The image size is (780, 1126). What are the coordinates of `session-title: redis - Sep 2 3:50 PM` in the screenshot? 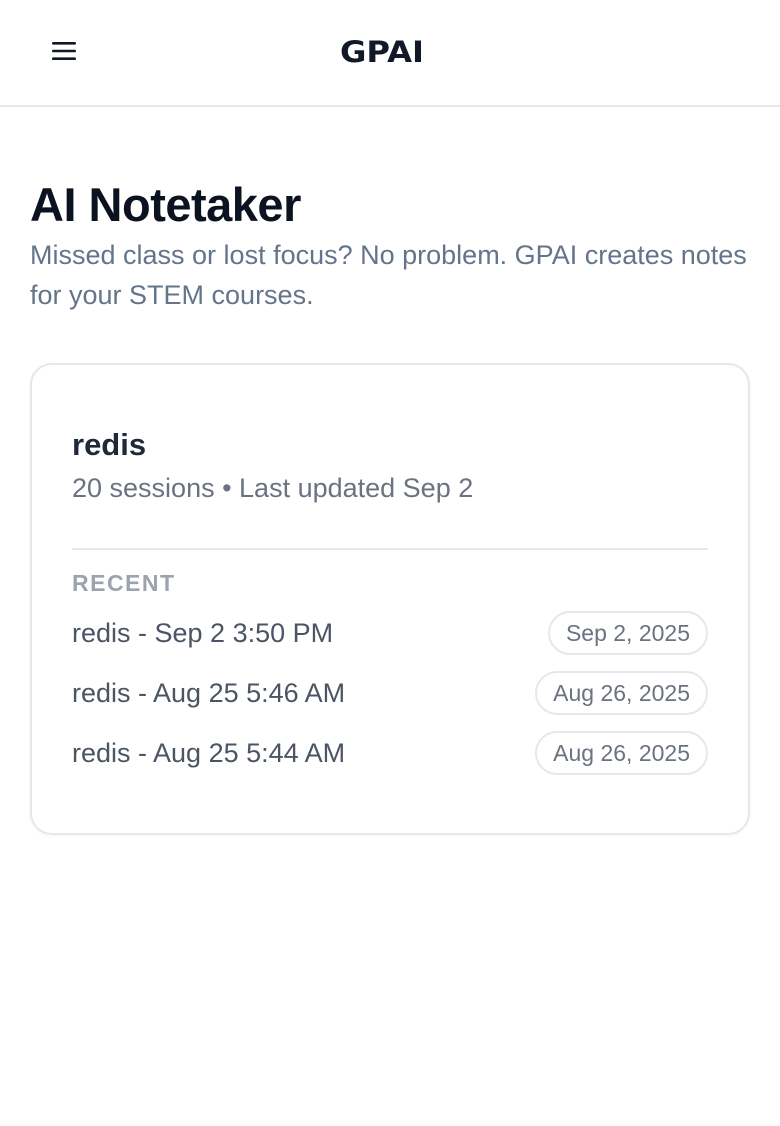 It's located at (203, 632).